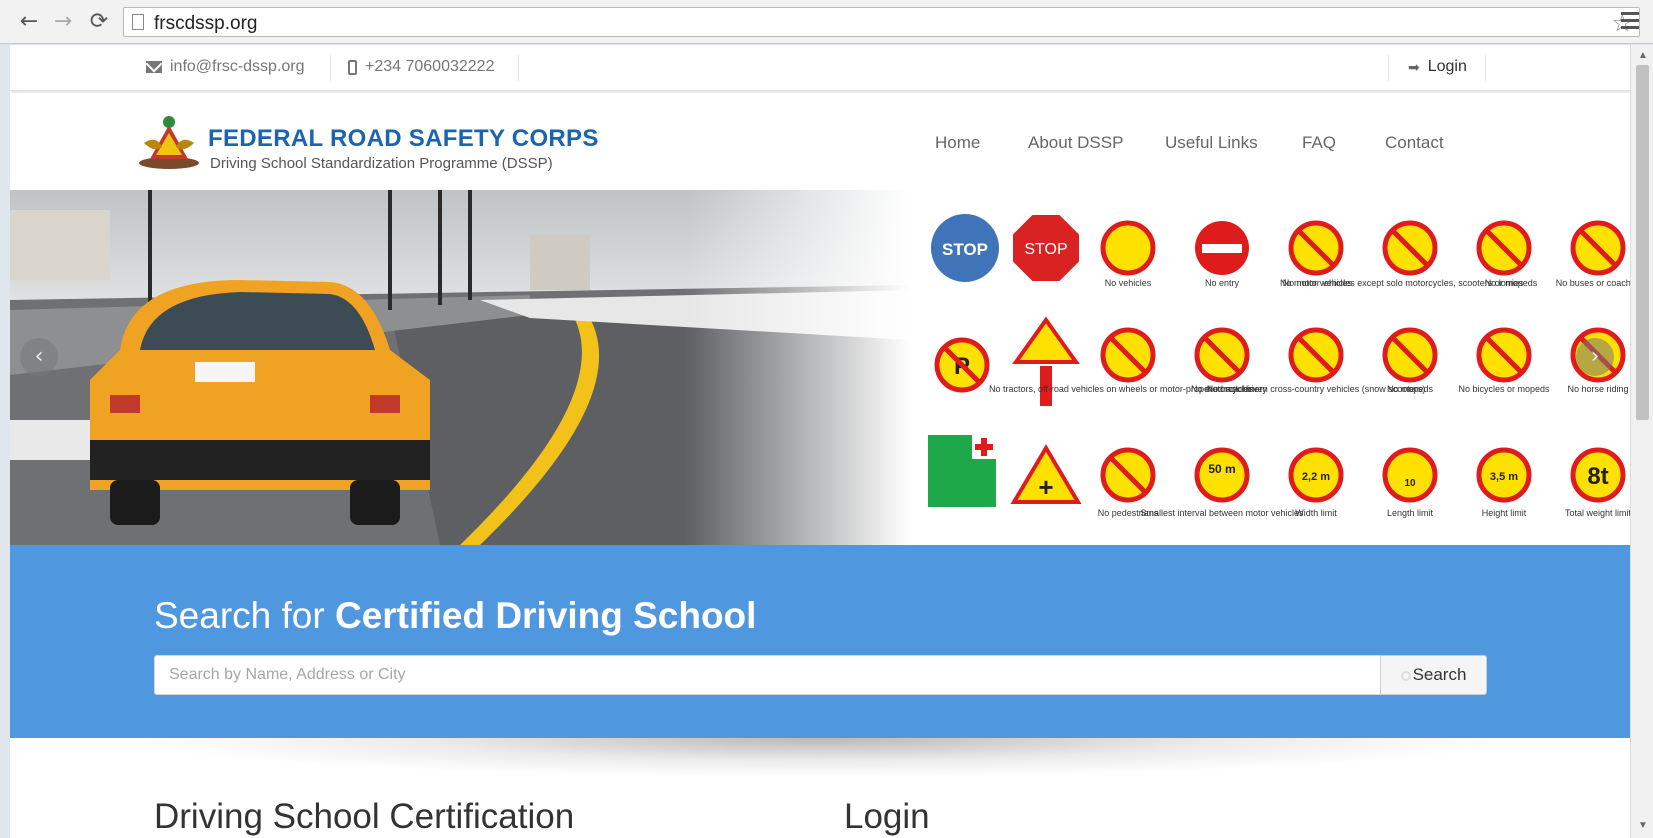 Image resolution: width=1653 pixels, height=838 pixels. What do you see at coordinates (63, 22) in the screenshot?
I see `forward-icon: →` at bounding box center [63, 22].